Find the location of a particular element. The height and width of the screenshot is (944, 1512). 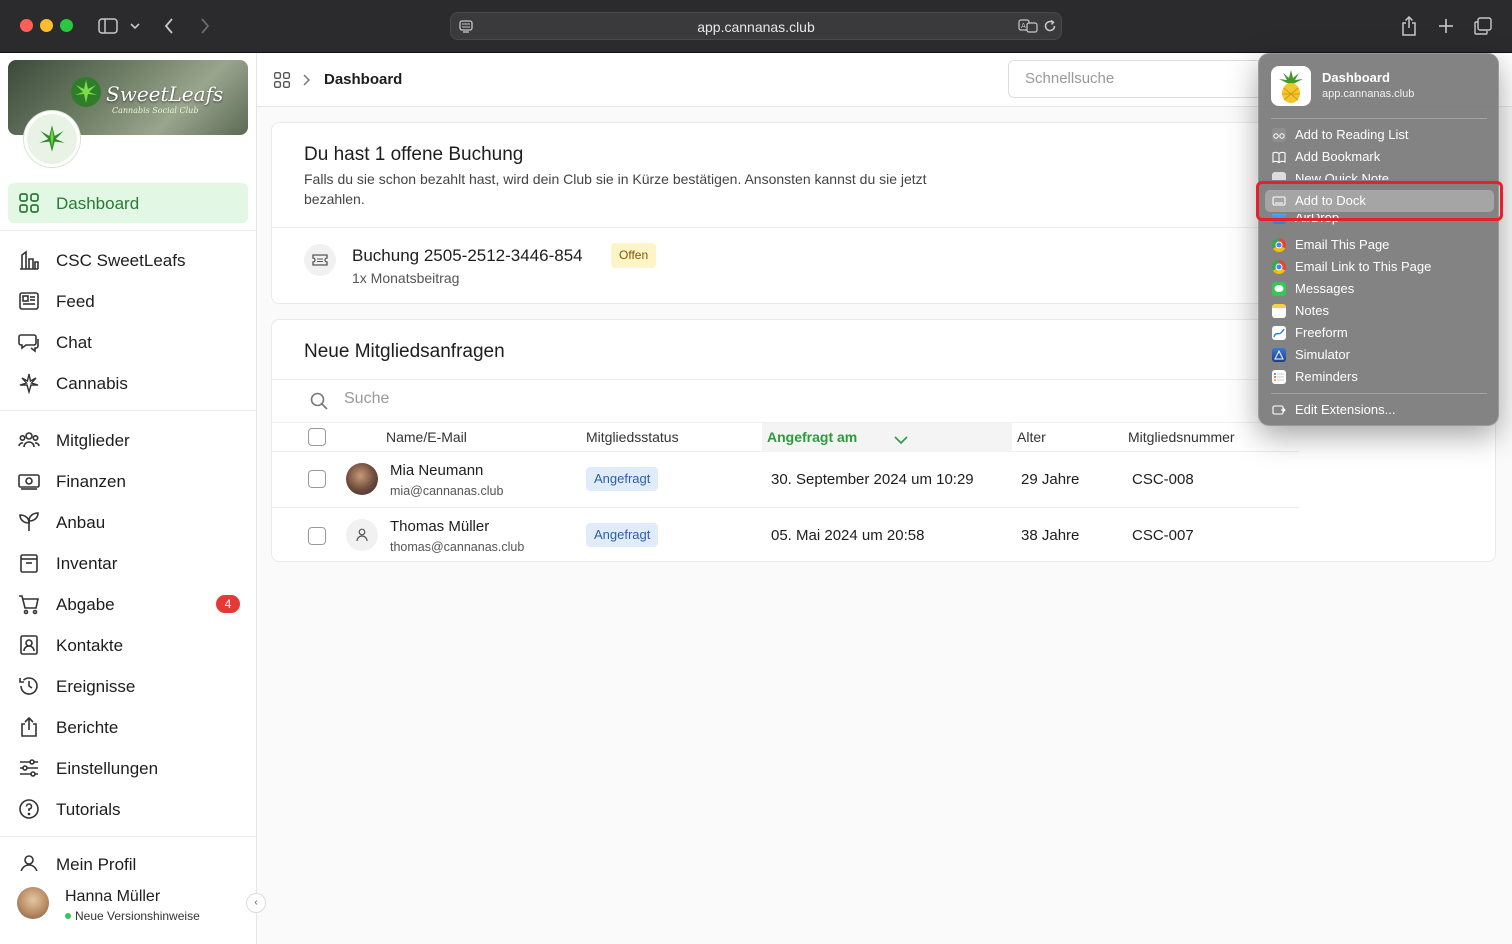

table-search is located at coordinates (785, 401).